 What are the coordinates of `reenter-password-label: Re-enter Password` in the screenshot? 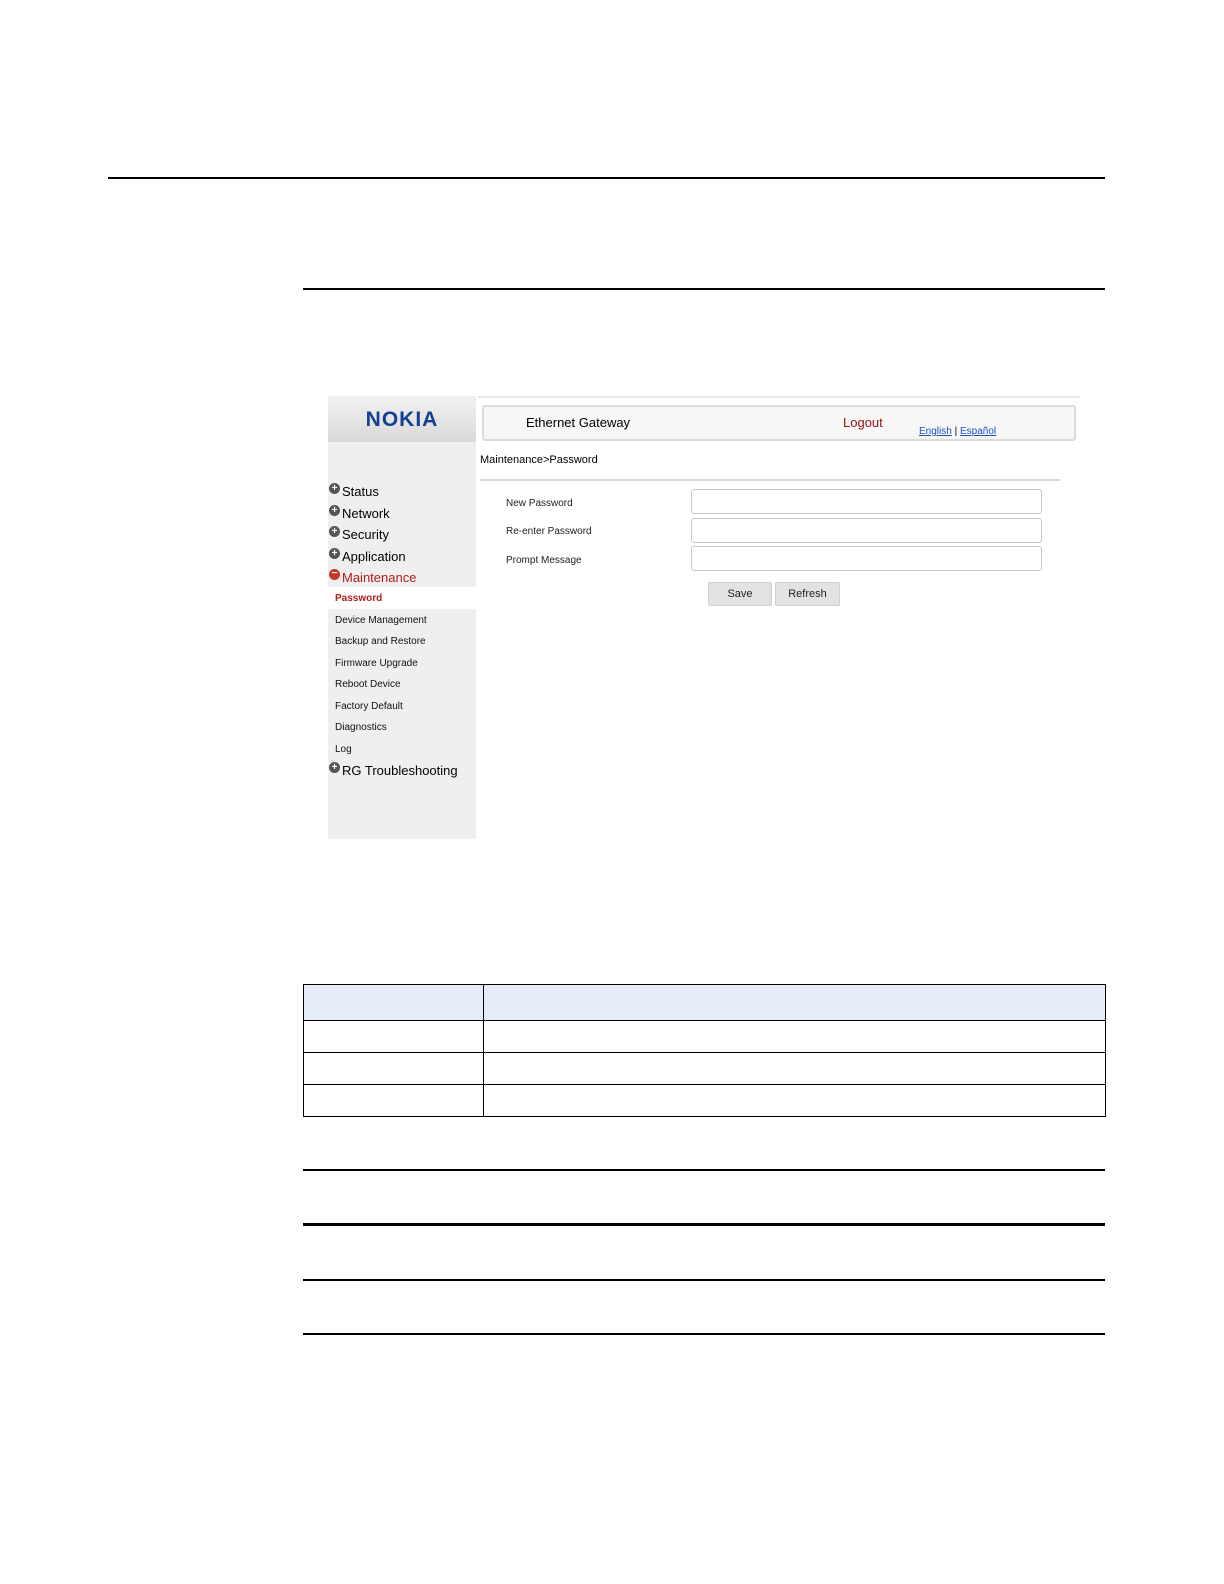 It's located at (549, 531).